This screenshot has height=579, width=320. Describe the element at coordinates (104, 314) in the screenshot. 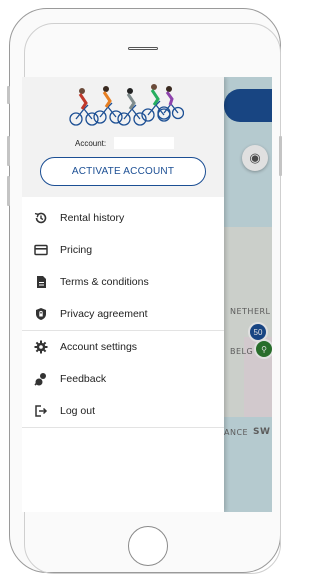

I see `menu-item-label: Privacy agreement` at that location.